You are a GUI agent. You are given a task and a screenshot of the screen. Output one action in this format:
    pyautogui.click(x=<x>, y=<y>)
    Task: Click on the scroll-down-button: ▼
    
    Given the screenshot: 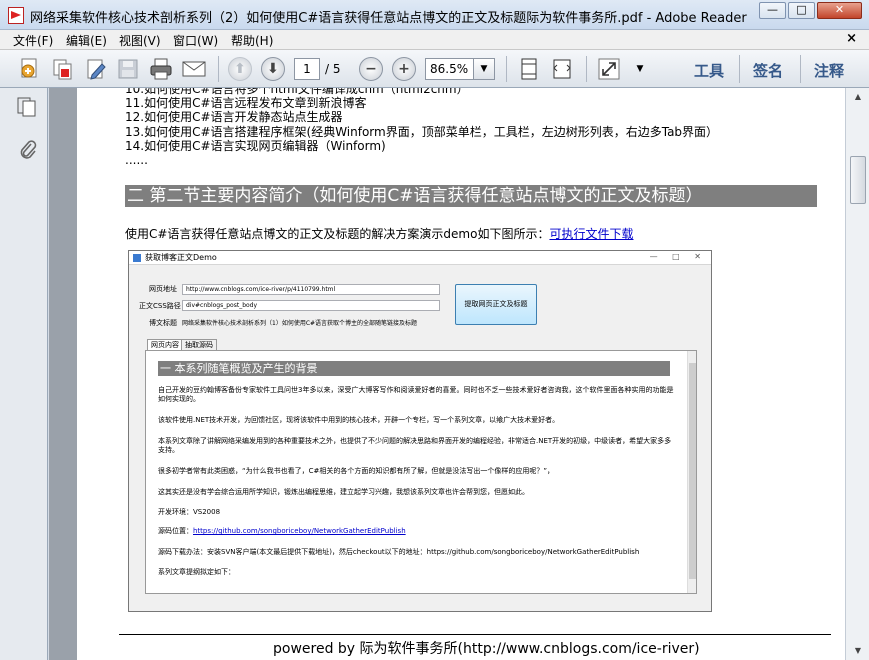 What is the action you would take?
    pyautogui.click(x=858, y=651)
    